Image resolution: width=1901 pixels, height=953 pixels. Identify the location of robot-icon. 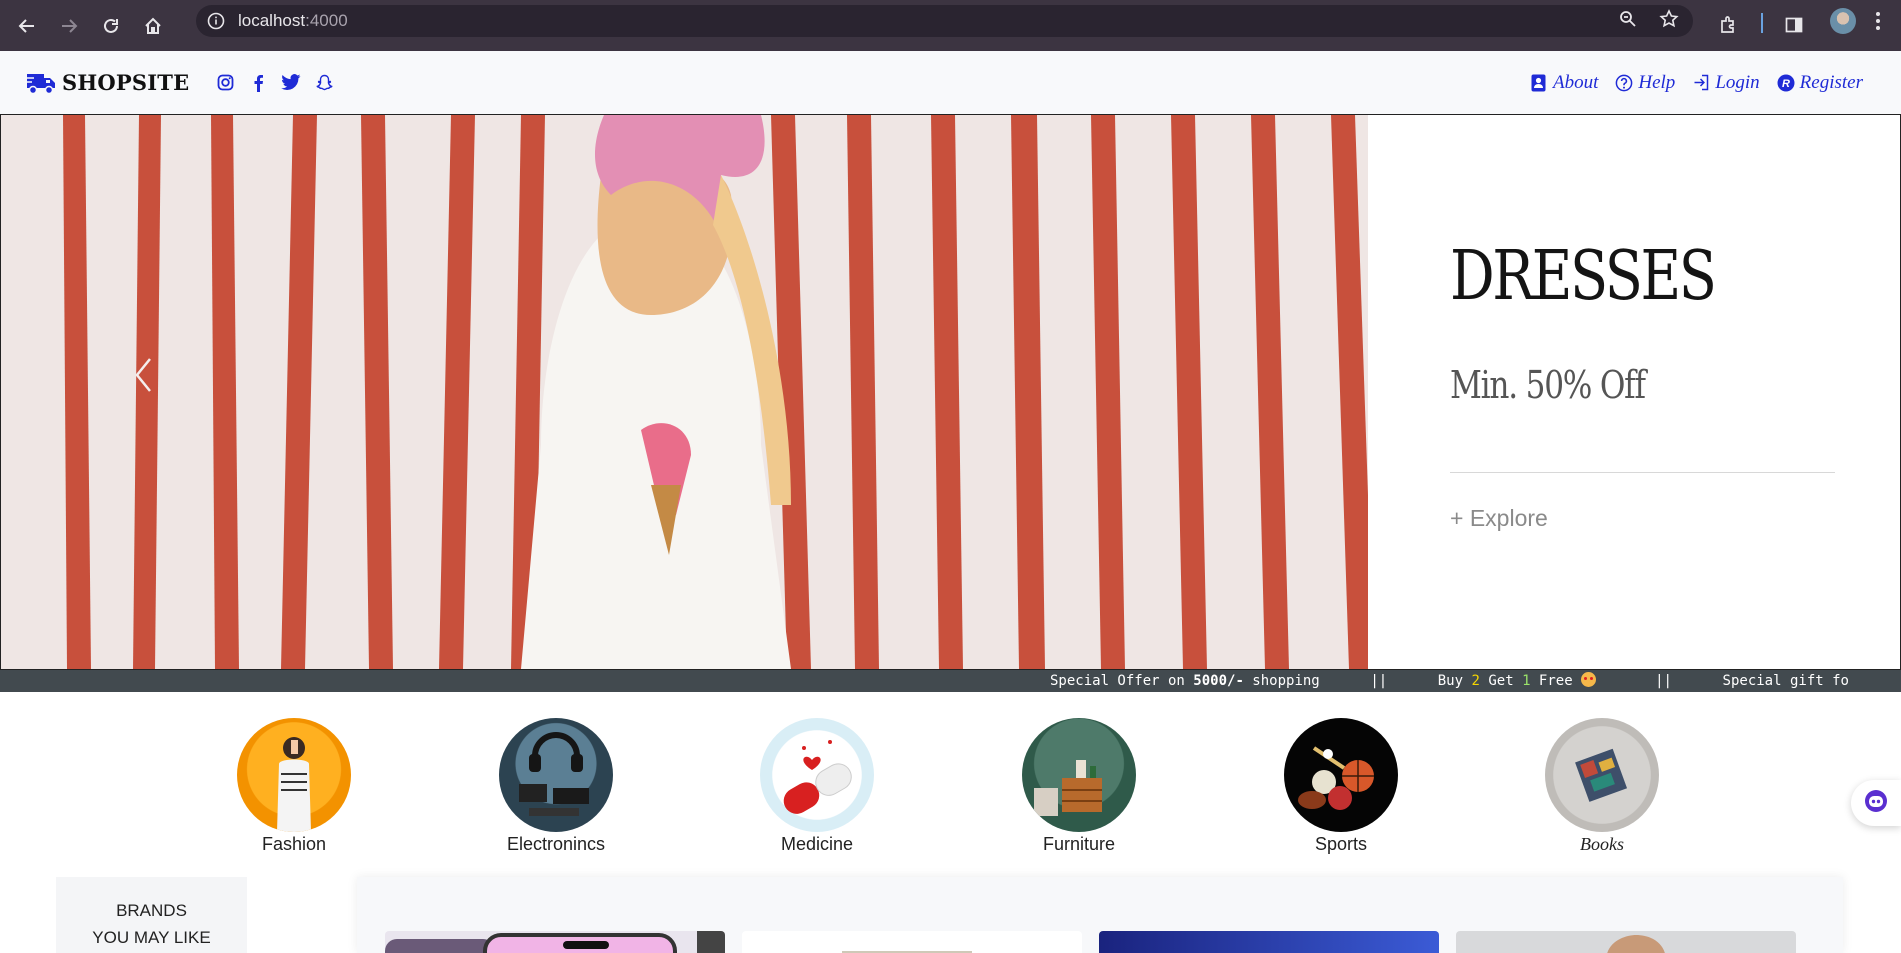
(1876, 803).